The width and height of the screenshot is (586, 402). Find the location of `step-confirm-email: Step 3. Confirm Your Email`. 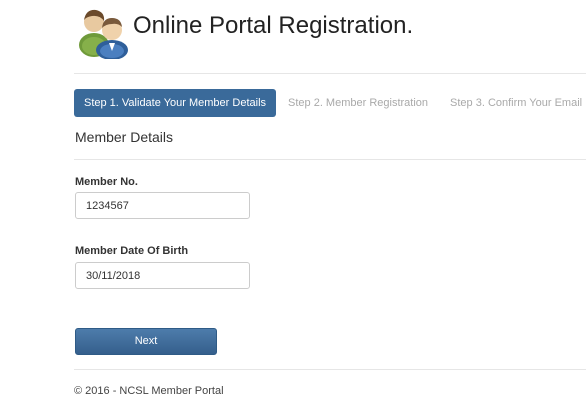

step-confirm-email: Step 3. Confirm Your Email is located at coordinates (512, 103).